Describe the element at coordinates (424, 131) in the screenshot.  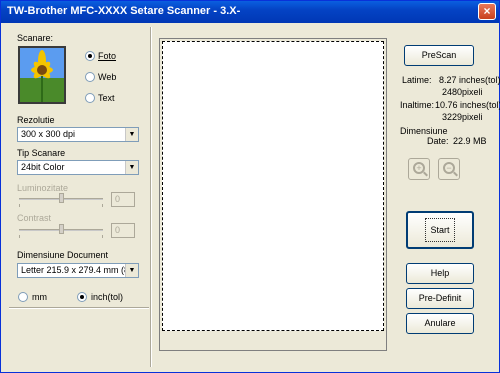
I see `data-size-label: Dimensiune` at that location.